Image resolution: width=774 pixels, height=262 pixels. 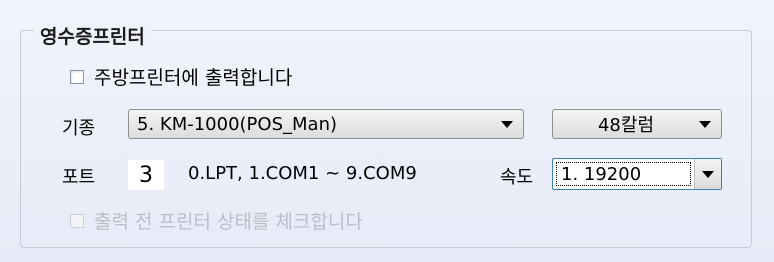 I want to click on speed-label: 속도, so click(x=517, y=177).